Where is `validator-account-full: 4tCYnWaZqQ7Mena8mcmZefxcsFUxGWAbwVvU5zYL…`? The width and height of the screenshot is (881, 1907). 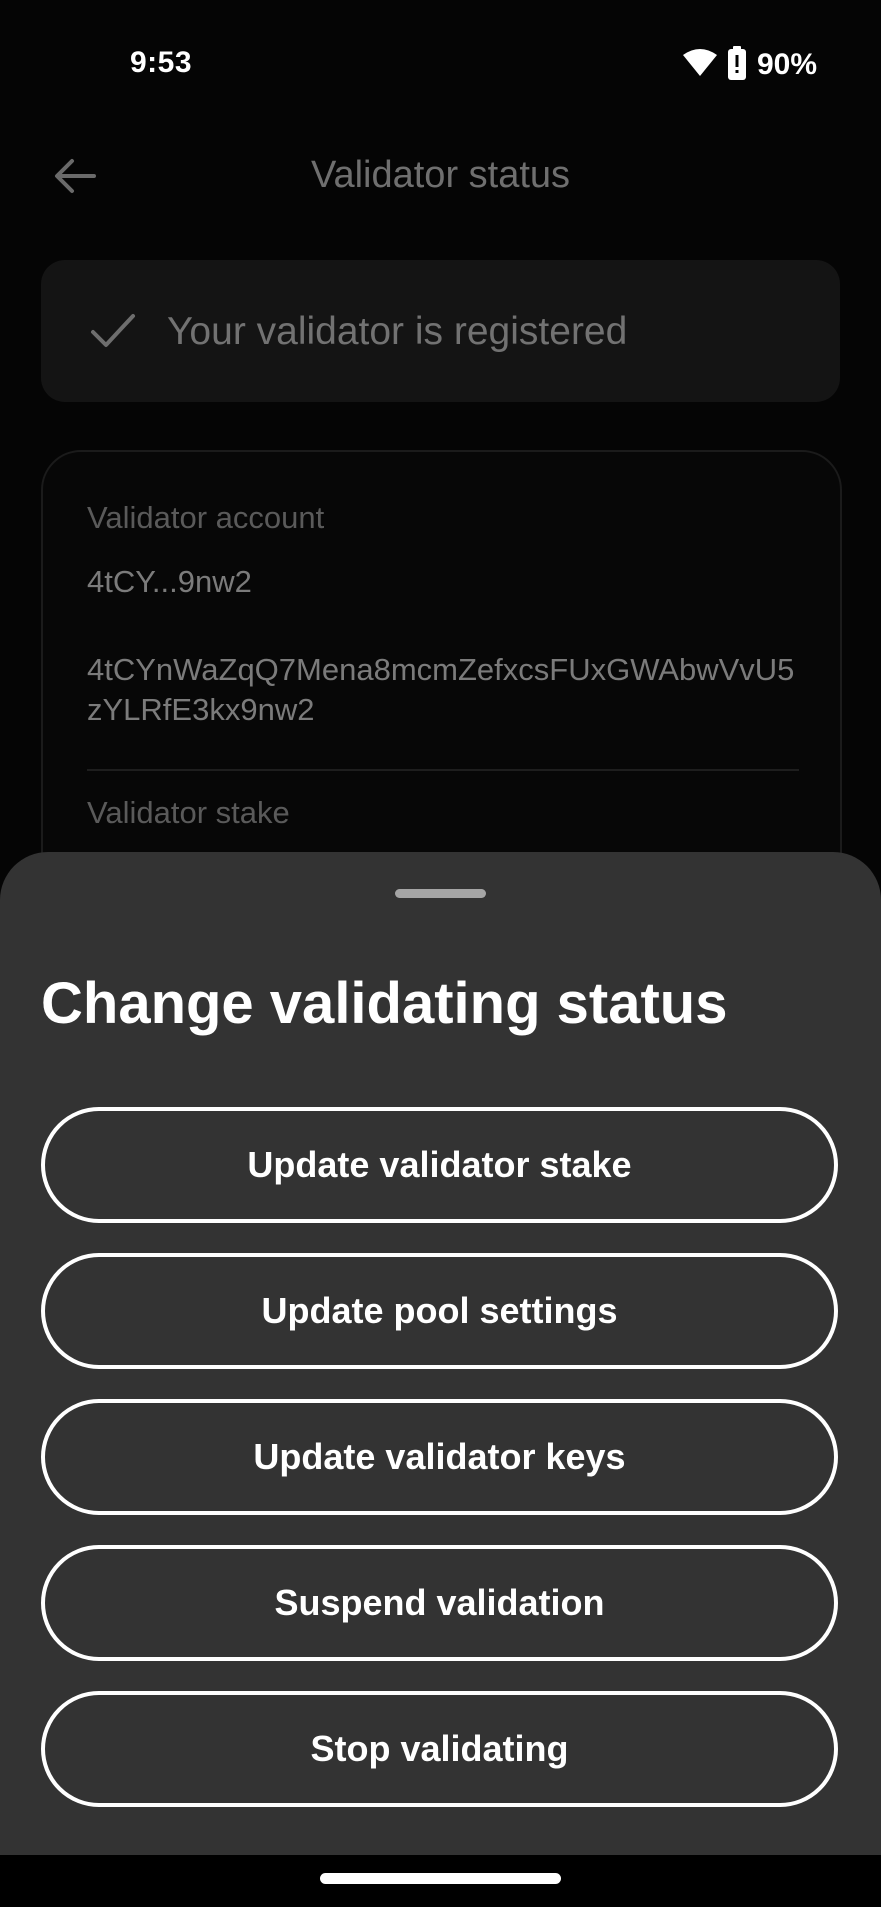 validator-account-full: 4tCYnWaZqQ7Mena8mcmZefxcsFUxGWAbwVvU5zYL… is located at coordinates (447, 690).